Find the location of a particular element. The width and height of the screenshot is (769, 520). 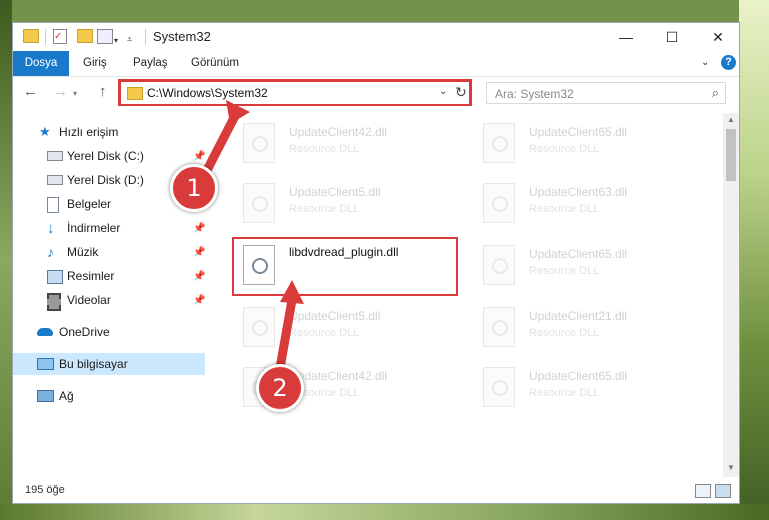

arrow-1-head is located at coordinates (238, 112).